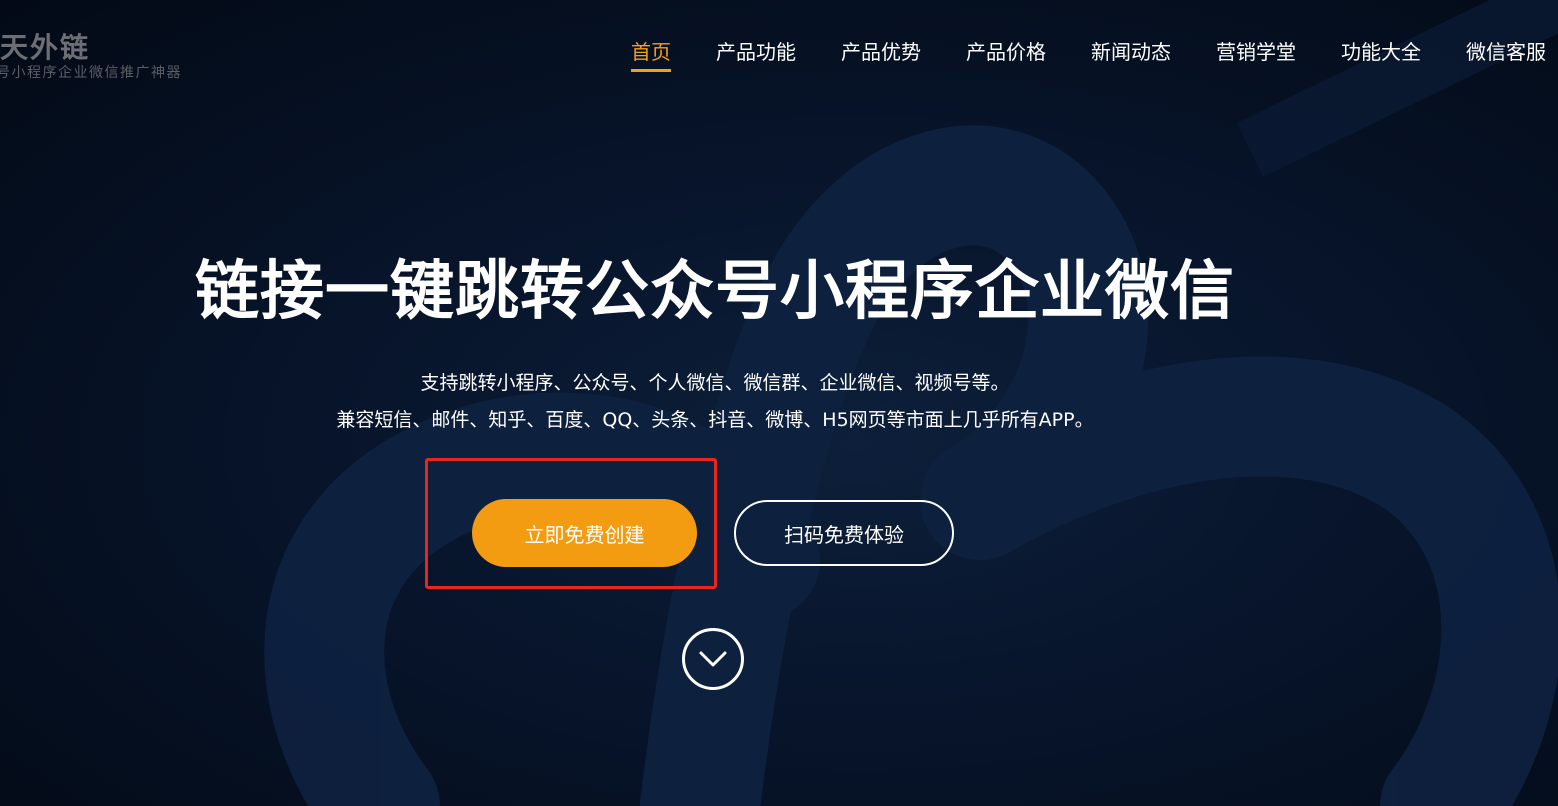  Describe the element at coordinates (1381, 52) in the screenshot. I see `nav-item-all-features: 功能大全` at that location.